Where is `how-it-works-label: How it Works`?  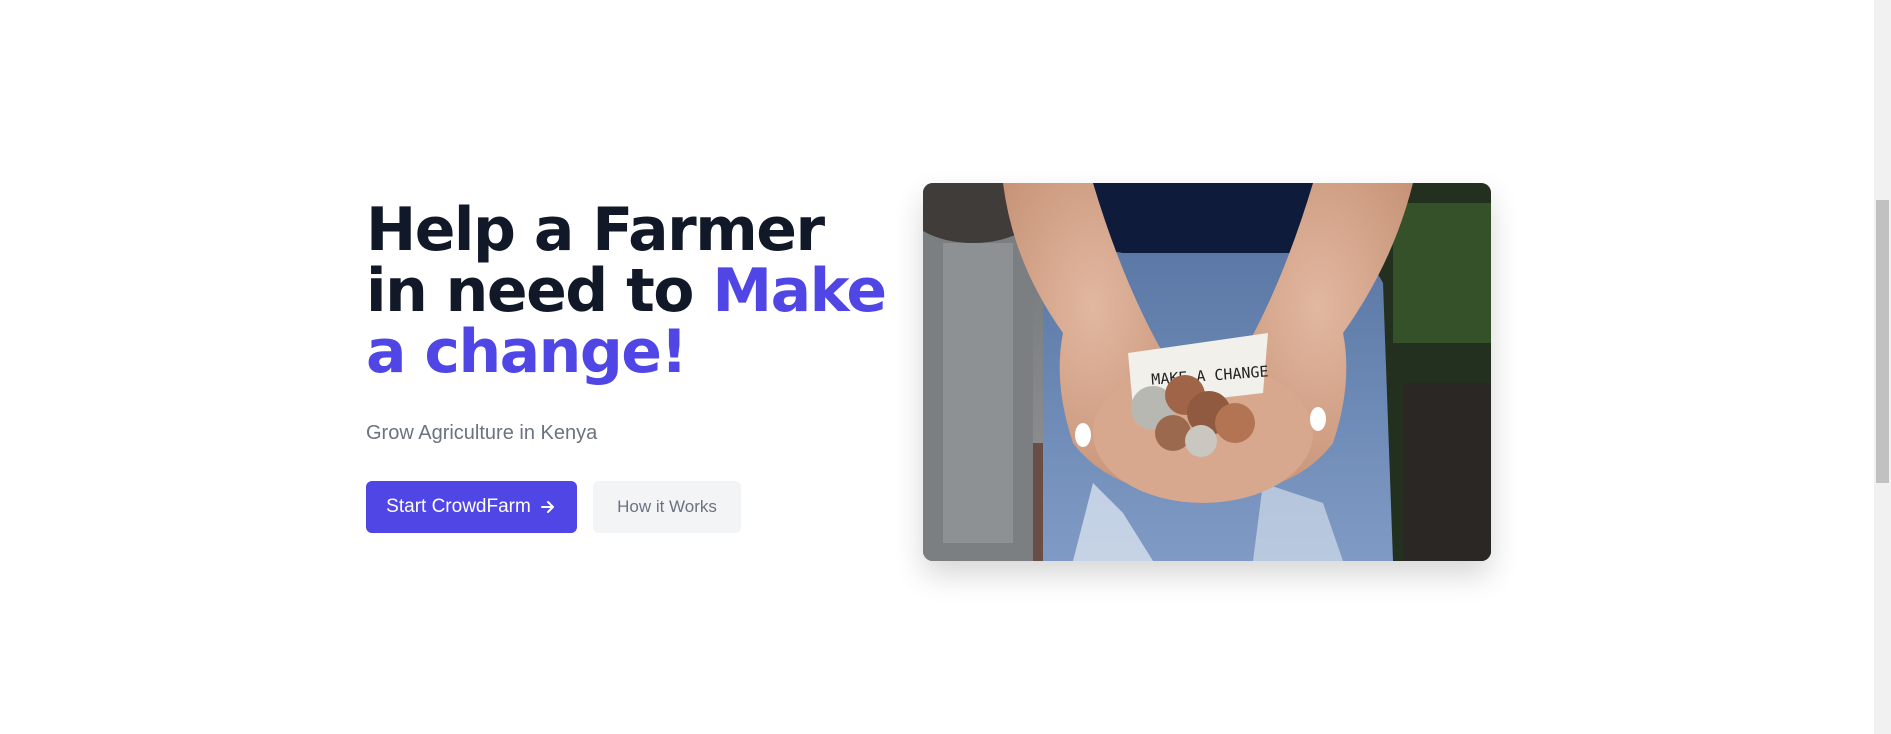
how-it-works-label: How it Works is located at coordinates (667, 506).